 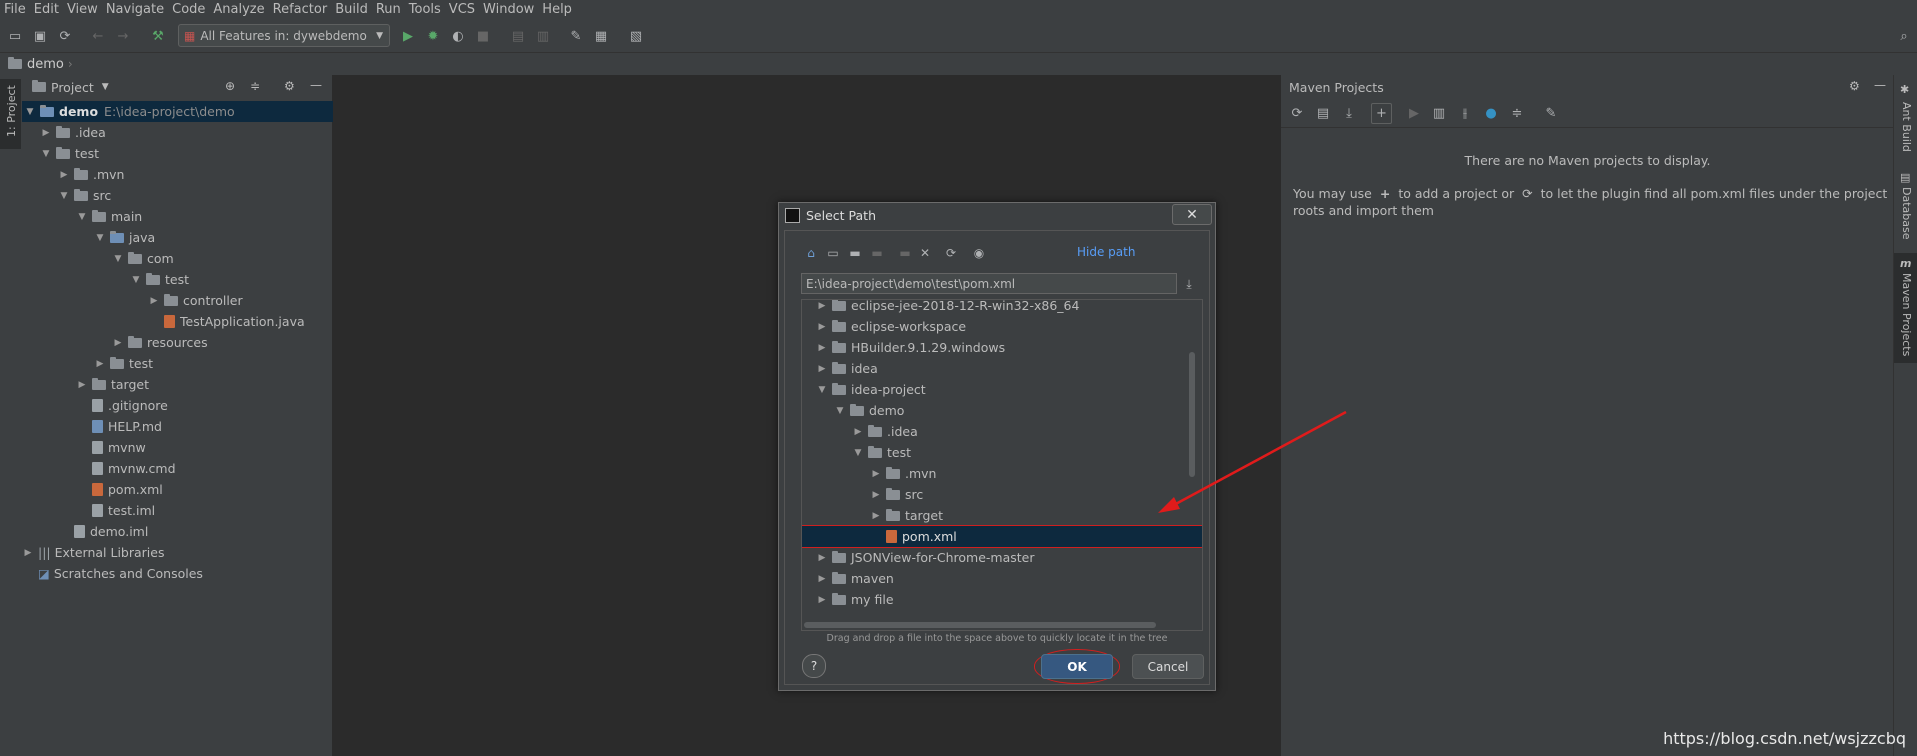 What do you see at coordinates (840, 368) in the screenshot?
I see `dialog-tree-item: ▶ idea` at bounding box center [840, 368].